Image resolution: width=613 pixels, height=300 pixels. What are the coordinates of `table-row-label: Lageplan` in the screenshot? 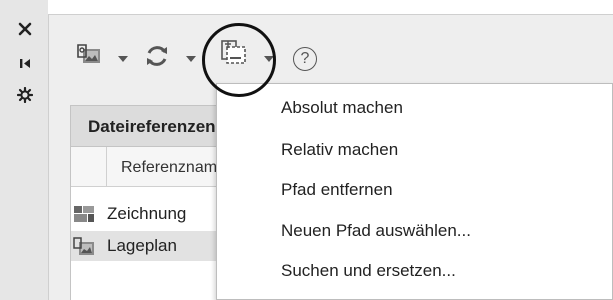 It's located at (142, 245).